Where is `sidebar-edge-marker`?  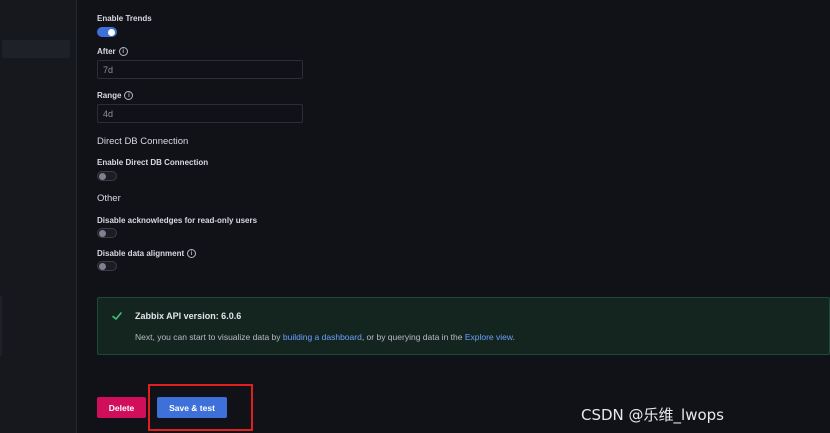 sidebar-edge-marker is located at coordinates (1, 326).